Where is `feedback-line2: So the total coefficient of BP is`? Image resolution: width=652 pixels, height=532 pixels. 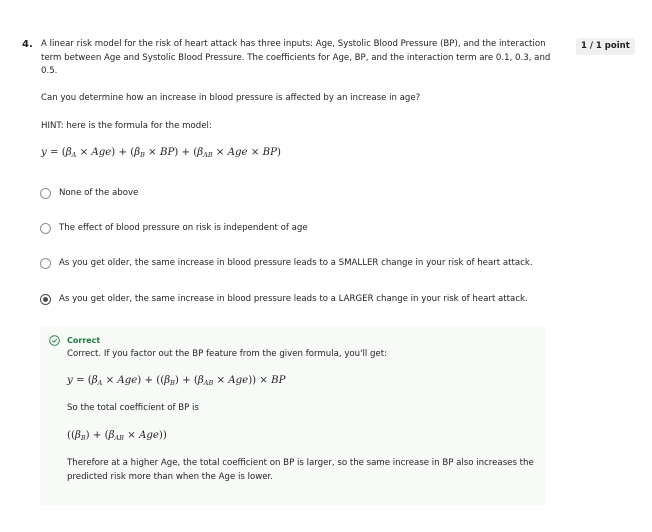
feedback-line2: So the total coefficient of BP is is located at coordinates (133, 408).